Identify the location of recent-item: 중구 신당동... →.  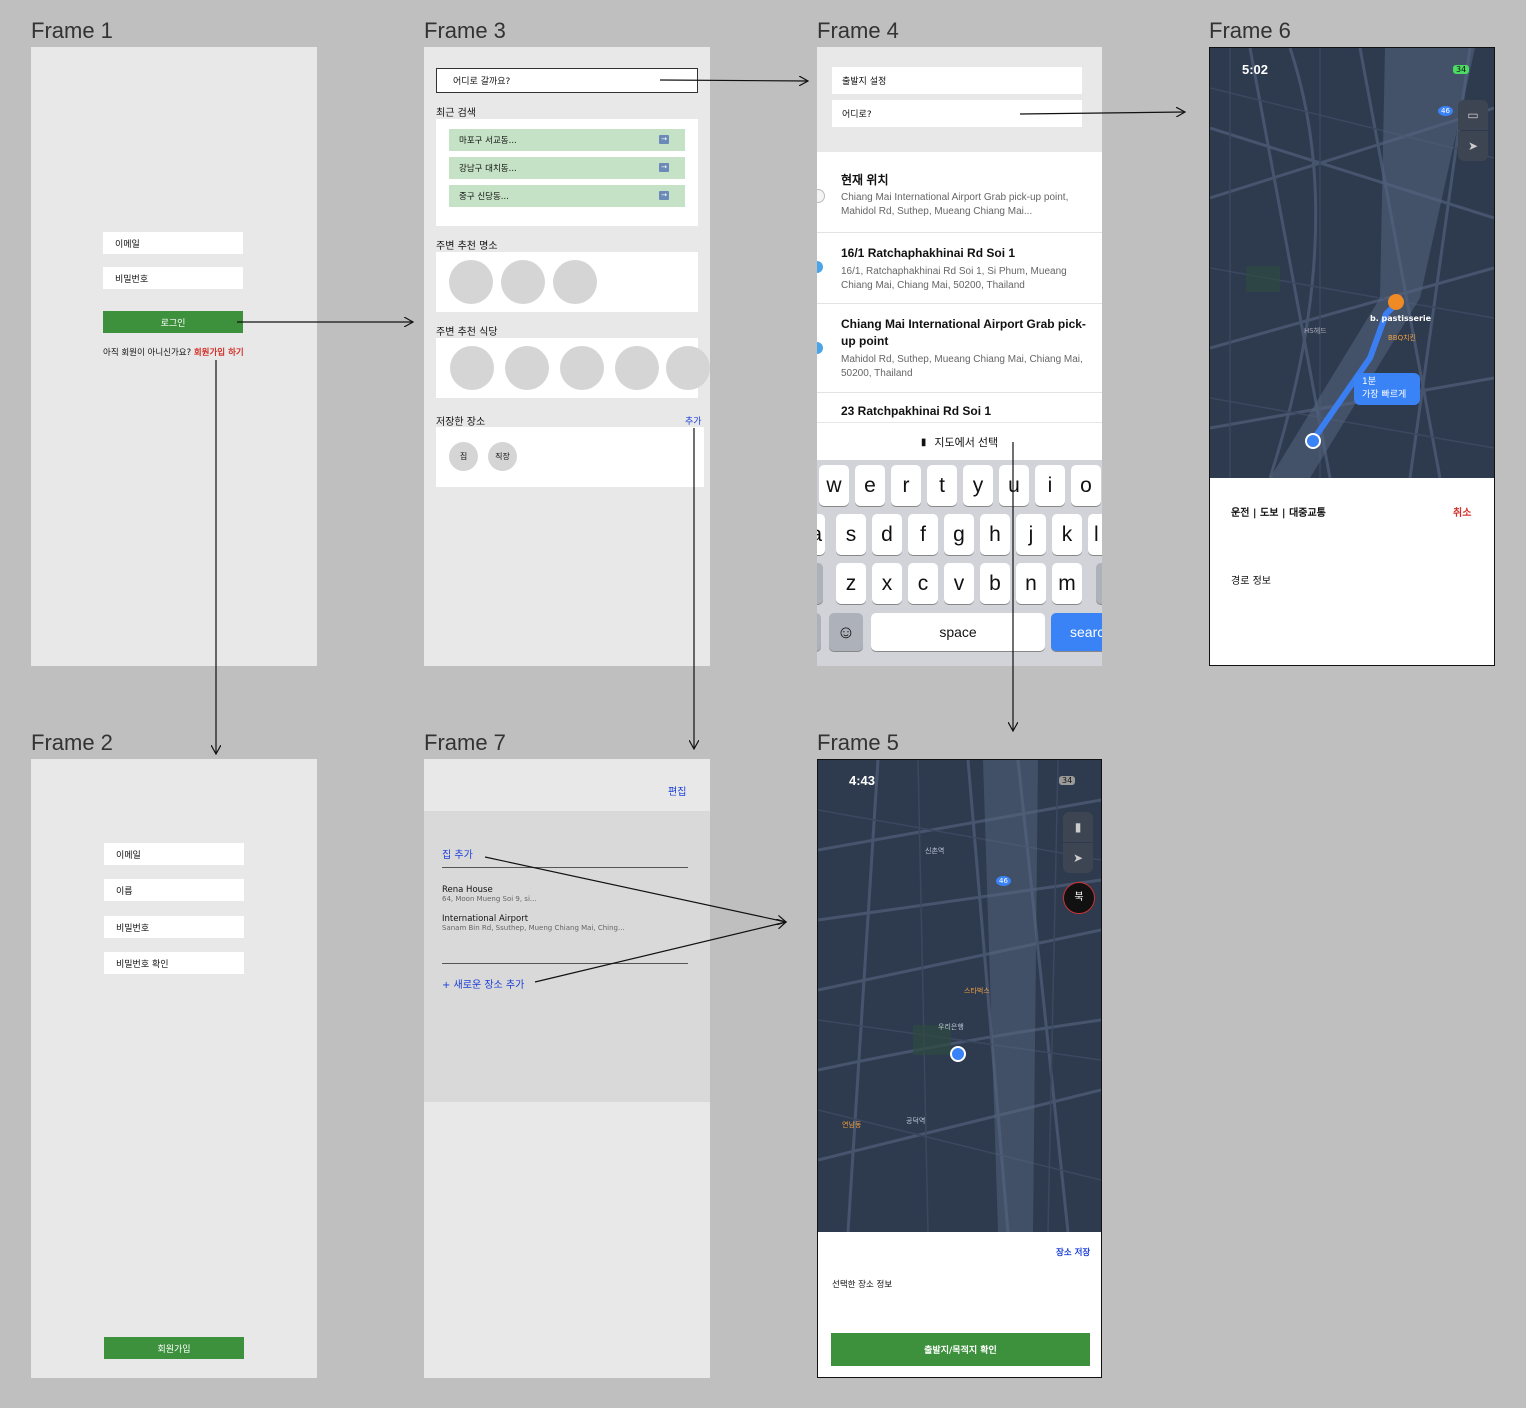
(567, 196).